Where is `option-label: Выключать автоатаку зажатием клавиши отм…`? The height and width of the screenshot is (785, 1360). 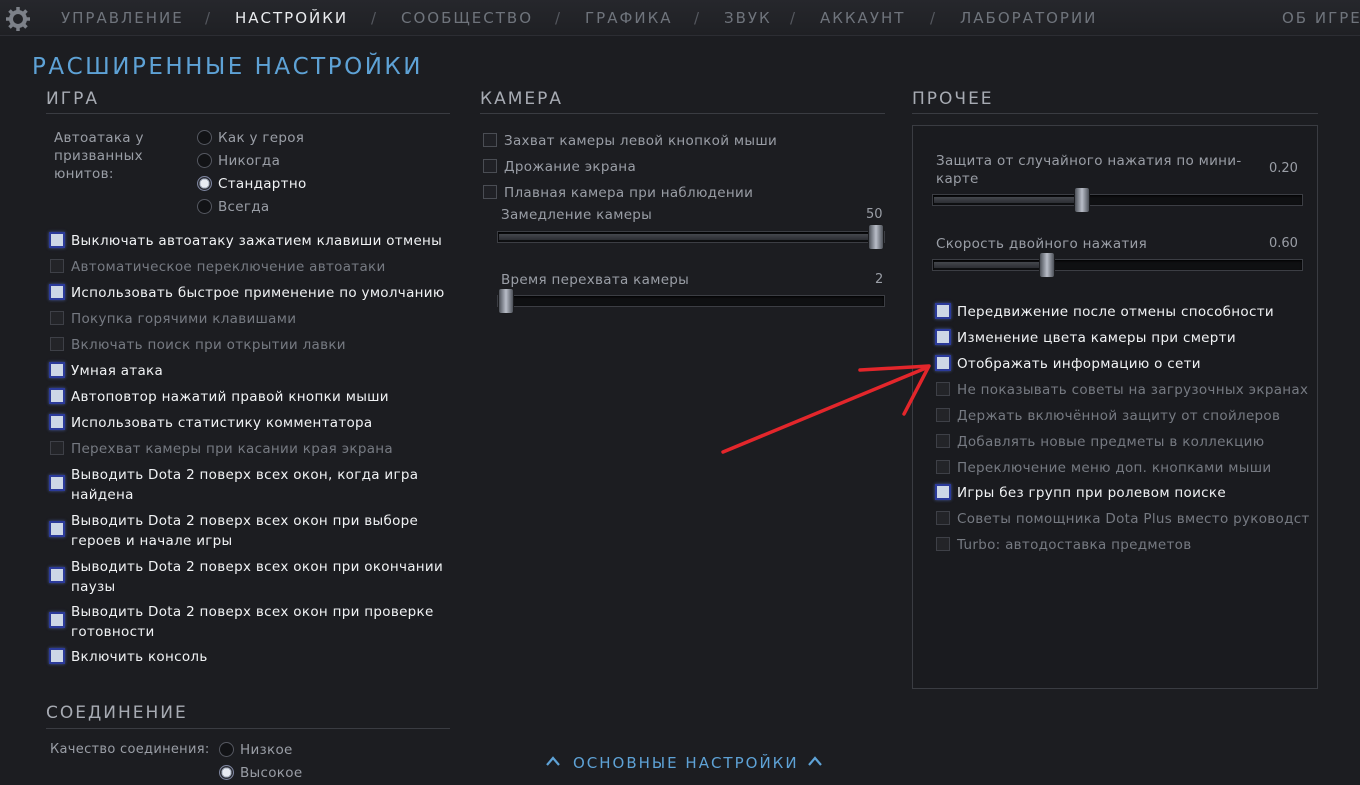
option-label: Выключать автоатаку зажатием клавиши отм… is located at coordinates (257, 241).